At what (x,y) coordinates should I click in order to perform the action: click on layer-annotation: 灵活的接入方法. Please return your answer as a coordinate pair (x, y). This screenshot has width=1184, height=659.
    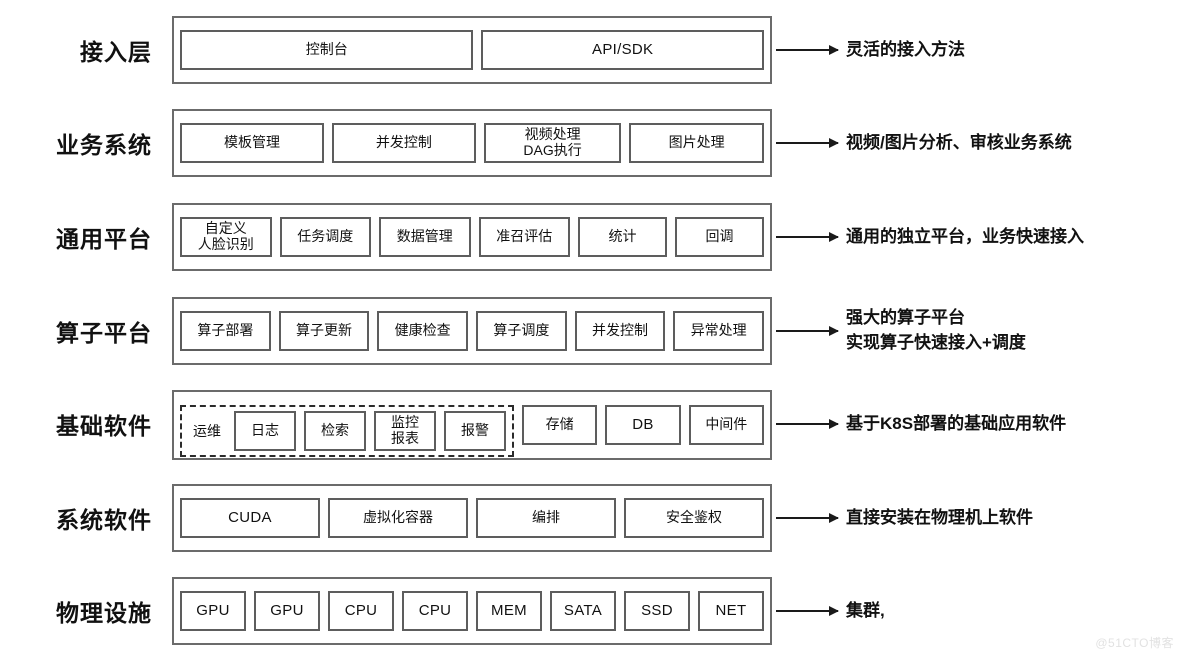
    Looking at the image, I should click on (905, 49).